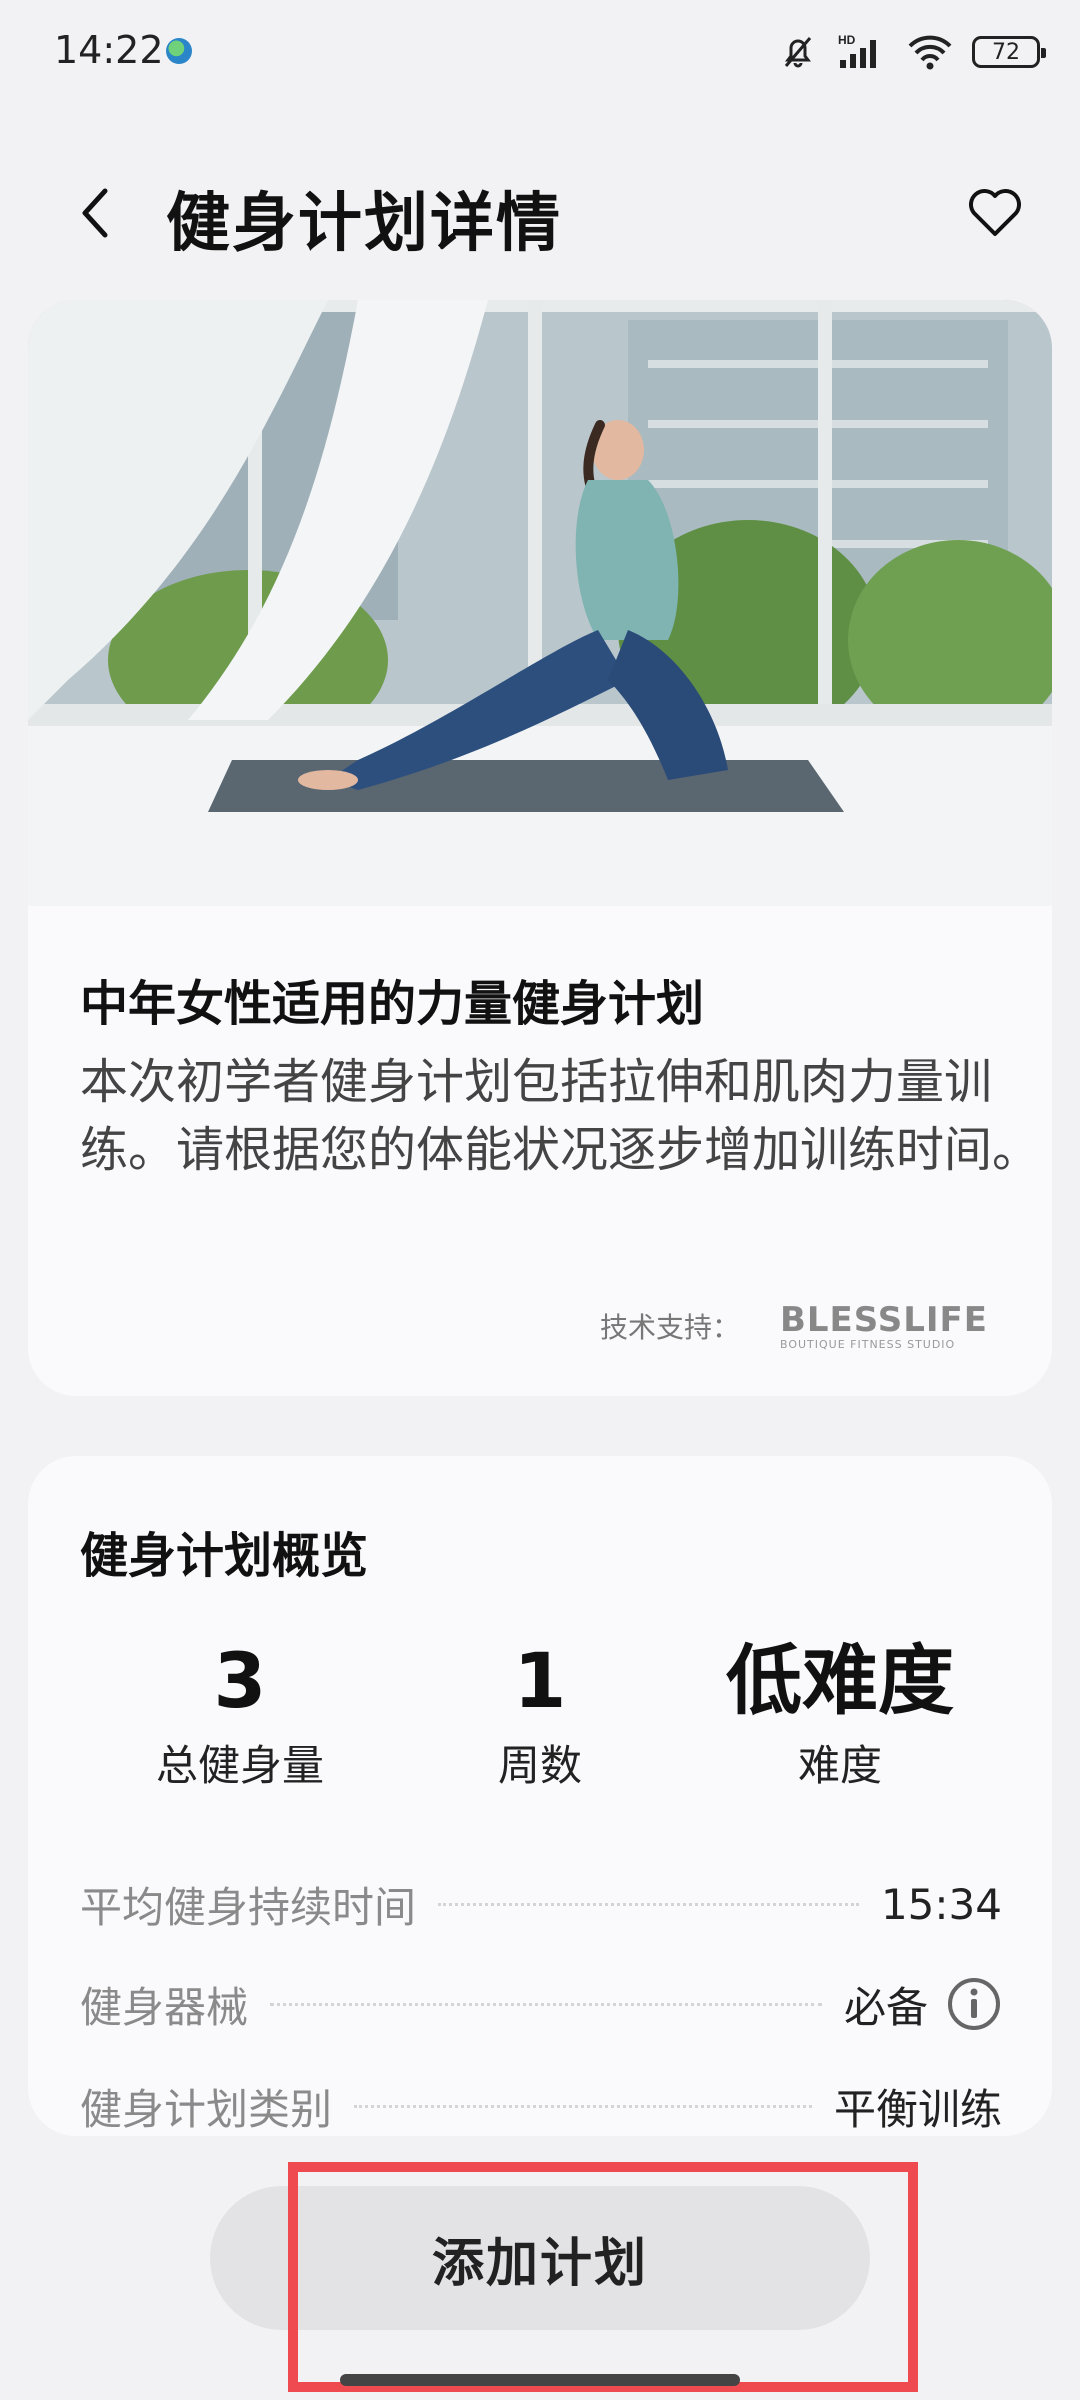  I want to click on status-time: 14:22, so click(109, 50).